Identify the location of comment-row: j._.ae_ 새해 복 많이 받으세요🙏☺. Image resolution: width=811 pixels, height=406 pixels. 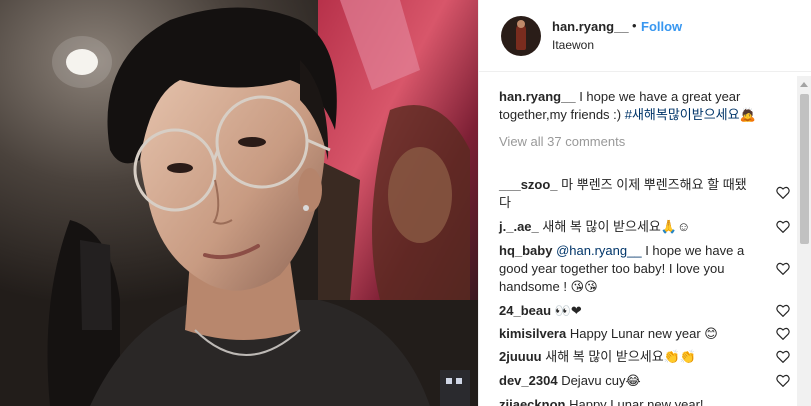
(644, 227).